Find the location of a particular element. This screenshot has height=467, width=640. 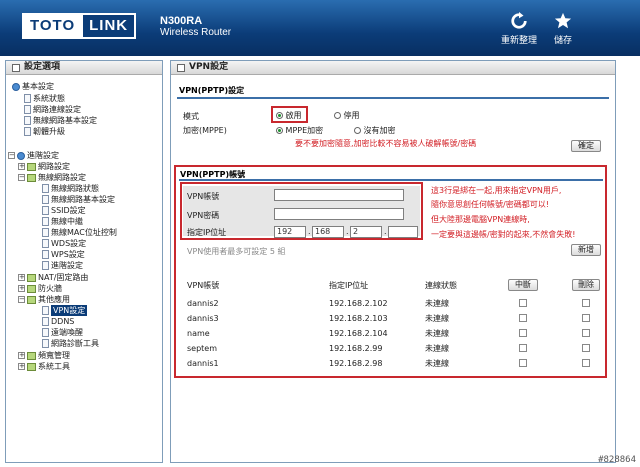

menu-wds: WDS設定 is located at coordinates (64, 243).